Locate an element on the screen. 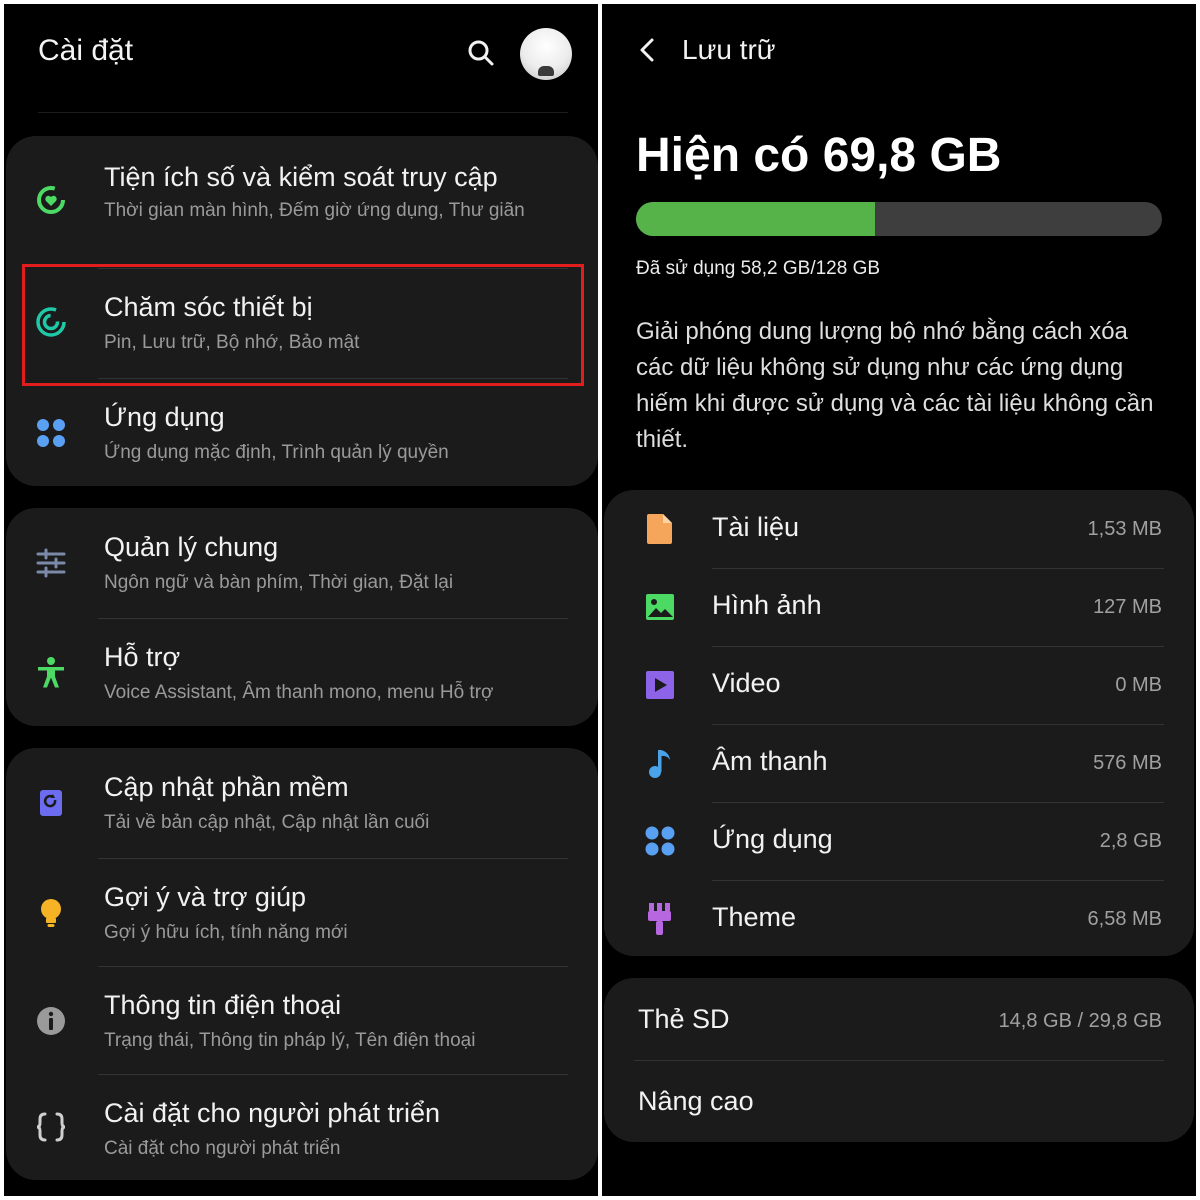  sd-card-label: Thẻ SD is located at coordinates (684, 1019).